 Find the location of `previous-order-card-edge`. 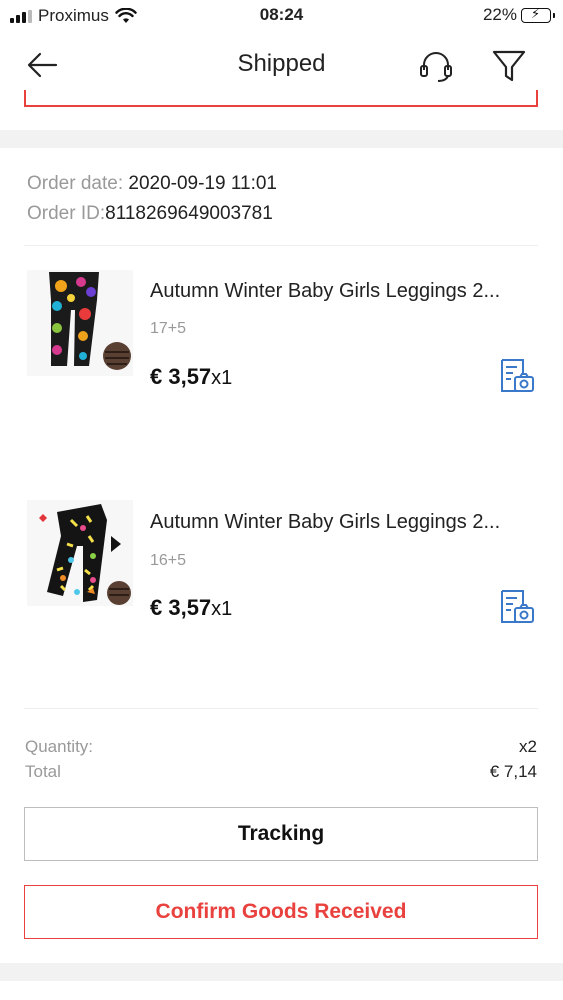

previous-order-card-edge is located at coordinates (281, 98).